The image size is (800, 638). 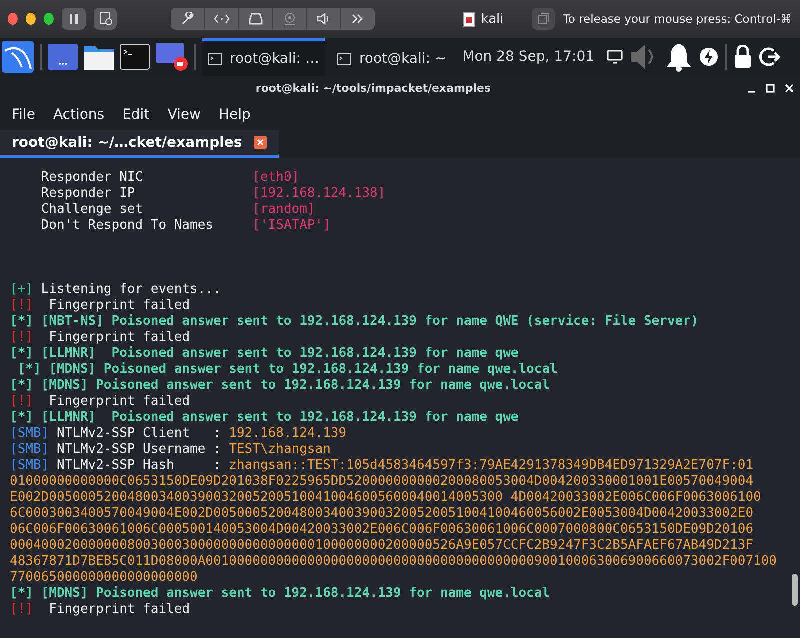 I want to click on terminal-line: Responder NIC [eth0], so click(x=170, y=178).